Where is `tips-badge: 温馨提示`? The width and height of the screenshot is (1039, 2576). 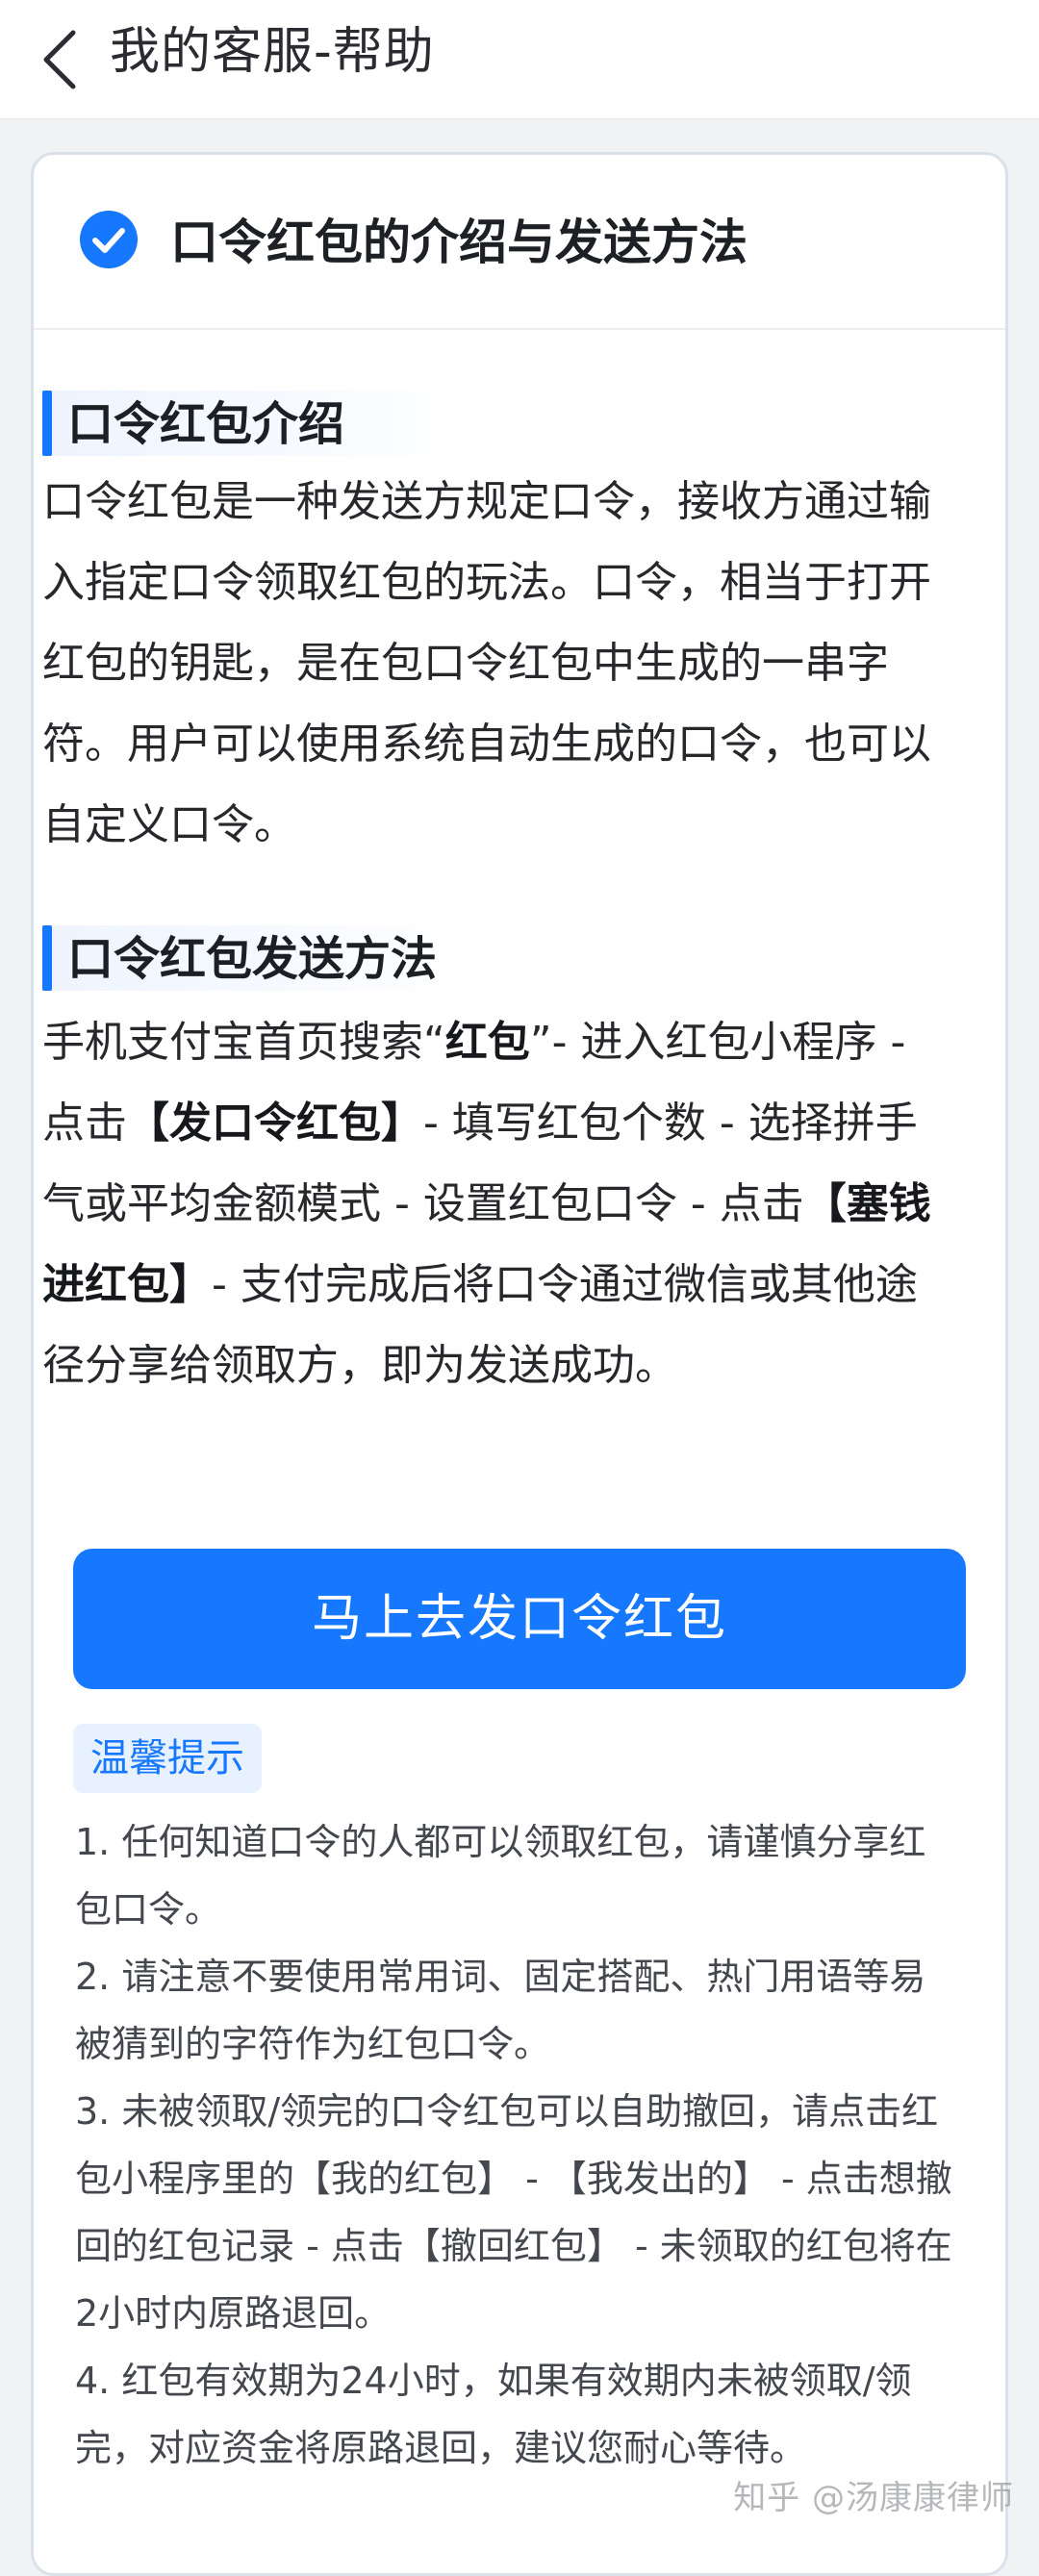
tips-badge: 温馨提示 is located at coordinates (167, 1759).